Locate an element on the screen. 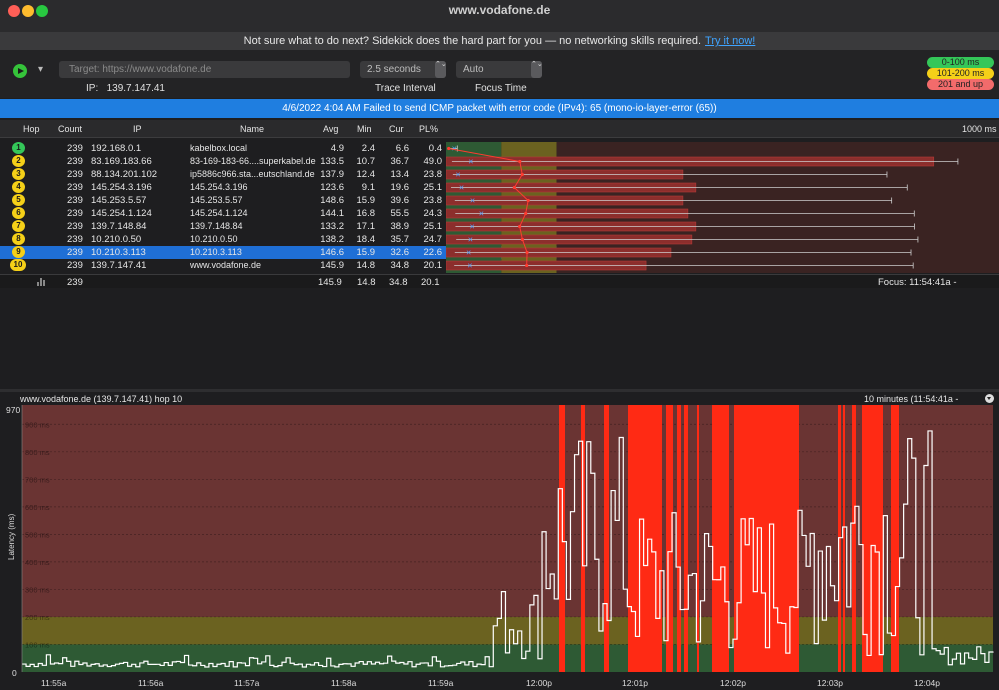 Image resolution: width=999 pixels, height=690 pixels. hop-name: 139.7.148.84 is located at coordinates (216, 226).